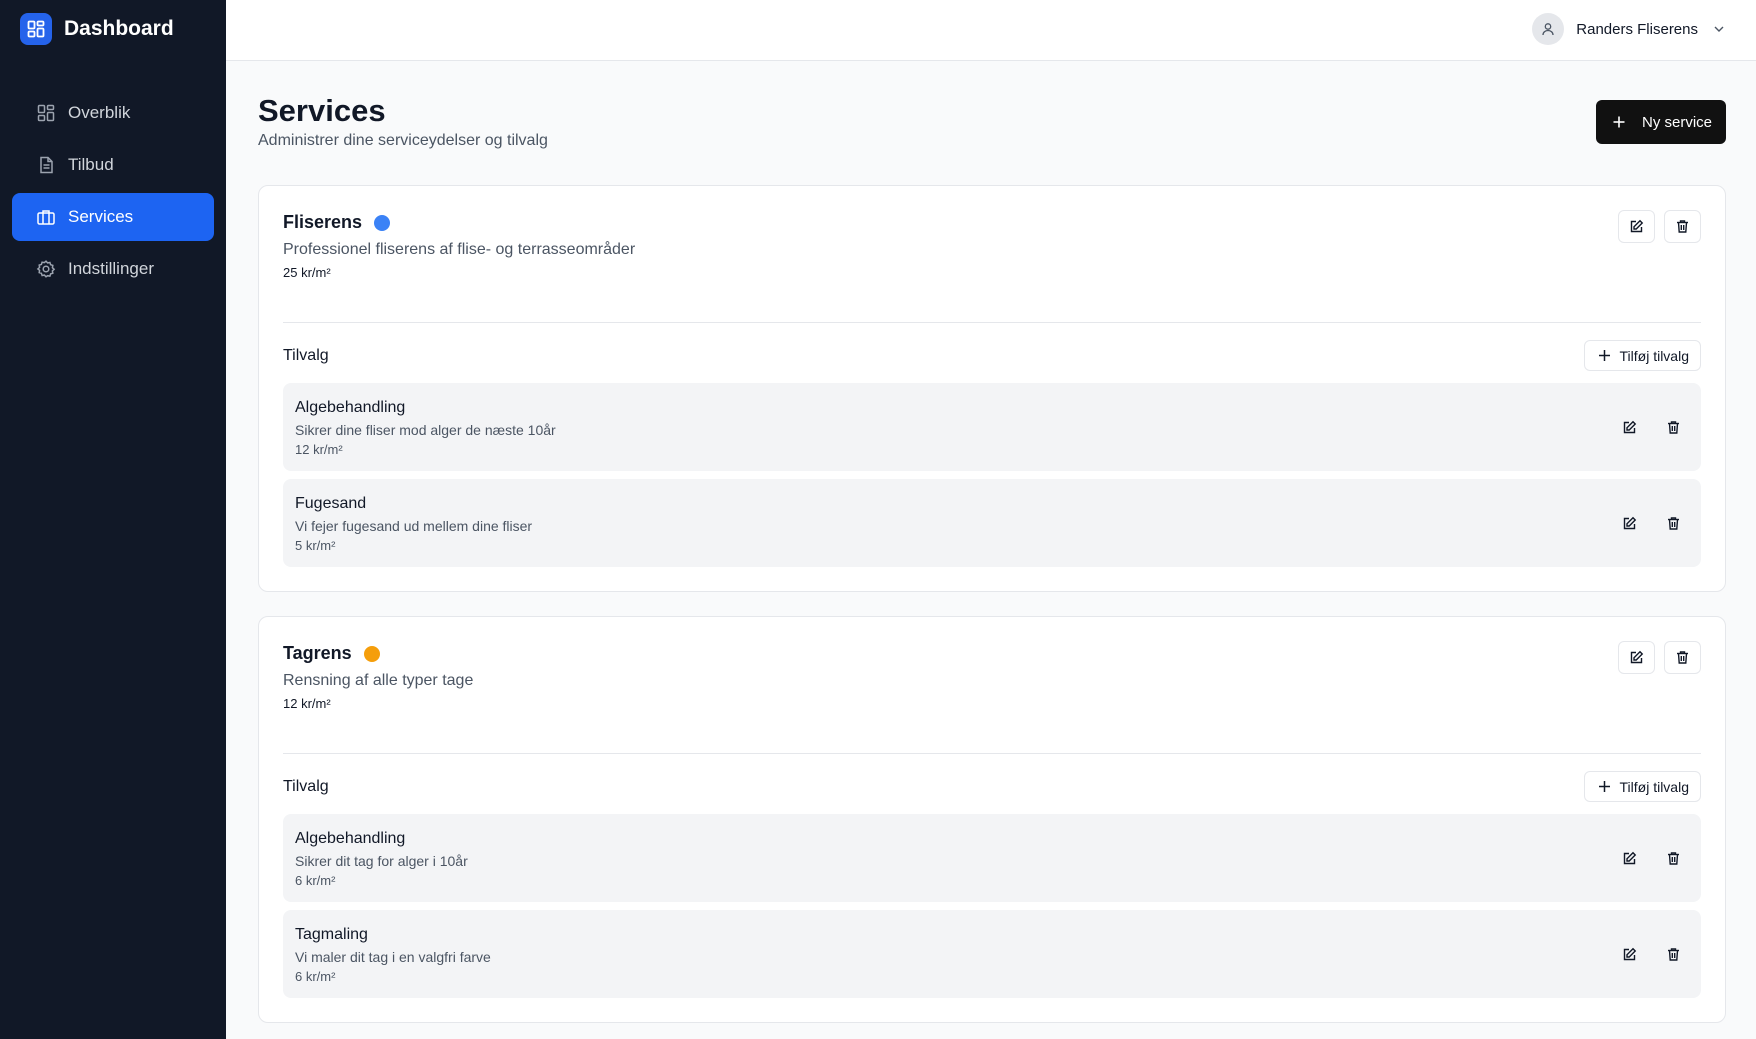  What do you see at coordinates (99, 112) in the screenshot?
I see `sidebar-item-label: Overblik` at bounding box center [99, 112].